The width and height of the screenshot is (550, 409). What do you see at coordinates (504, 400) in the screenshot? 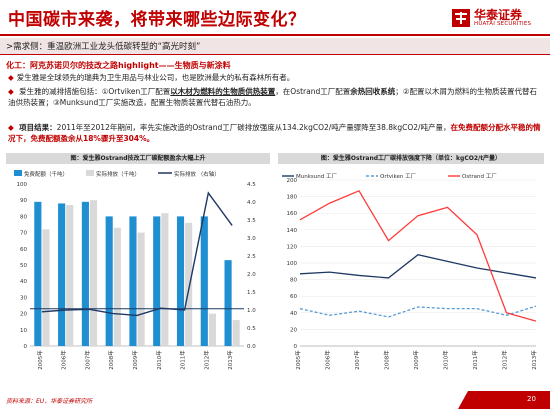
I see `footer-decoration` at bounding box center [504, 400].